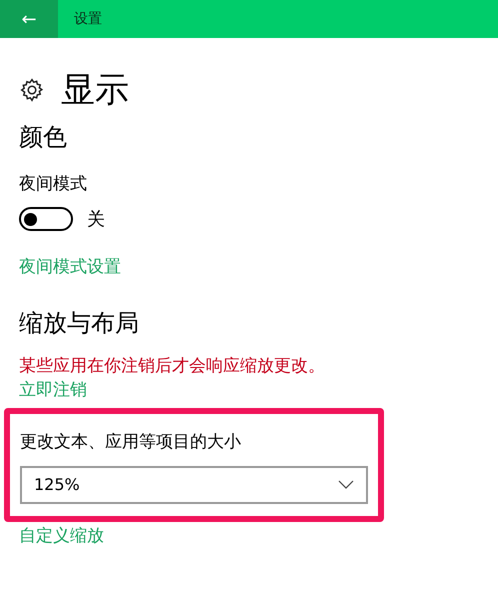  What do you see at coordinates (53, 184) in the screenshot?
I see `toggle-label: 夜间模式` at bounding box center [53, 184].